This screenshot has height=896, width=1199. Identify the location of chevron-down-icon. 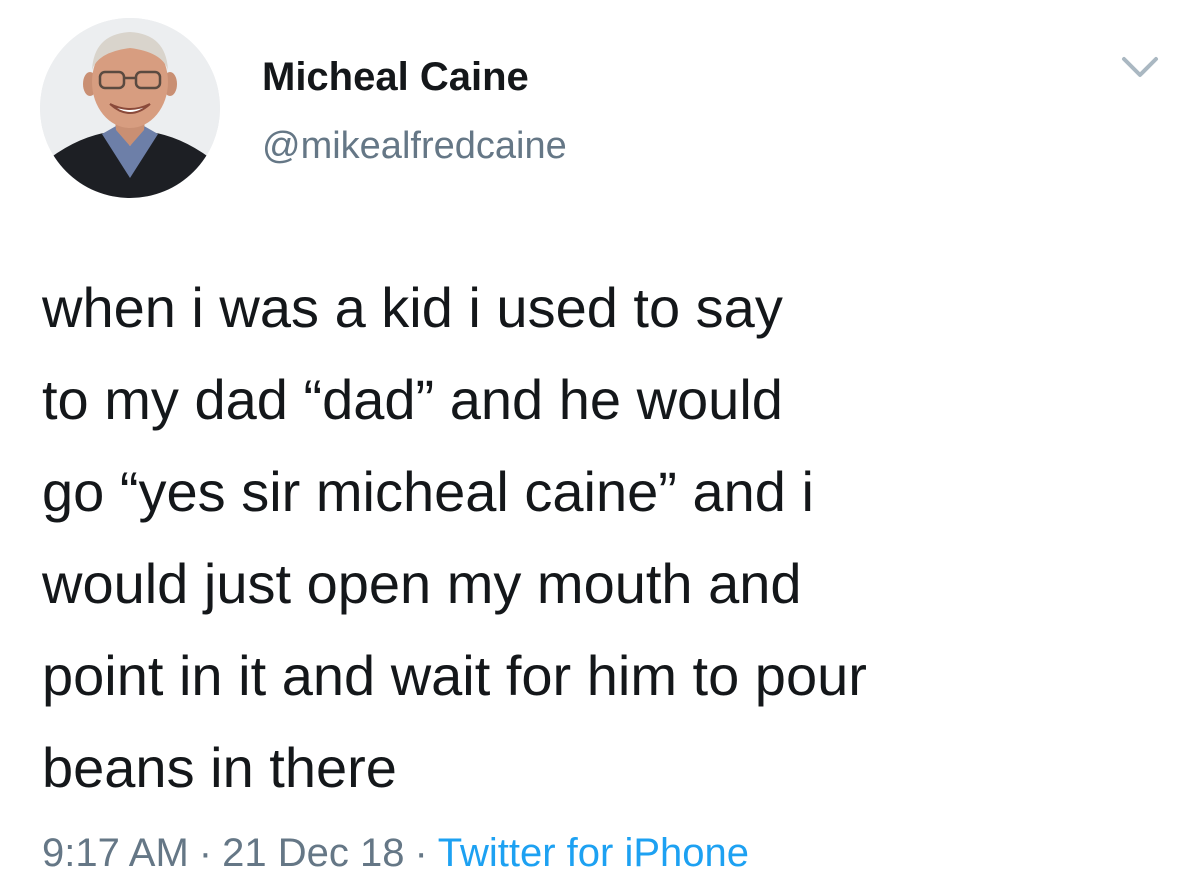
(1140, 67).